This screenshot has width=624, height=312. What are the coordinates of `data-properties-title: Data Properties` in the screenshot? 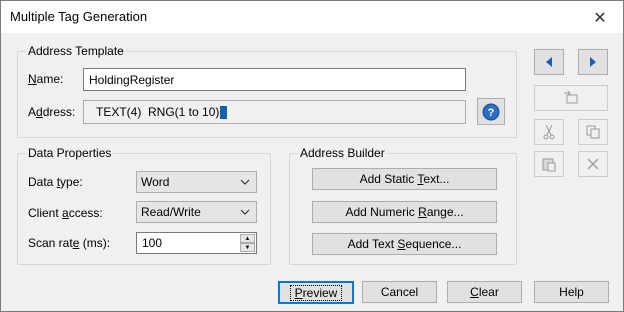 It's located at (70, 153).